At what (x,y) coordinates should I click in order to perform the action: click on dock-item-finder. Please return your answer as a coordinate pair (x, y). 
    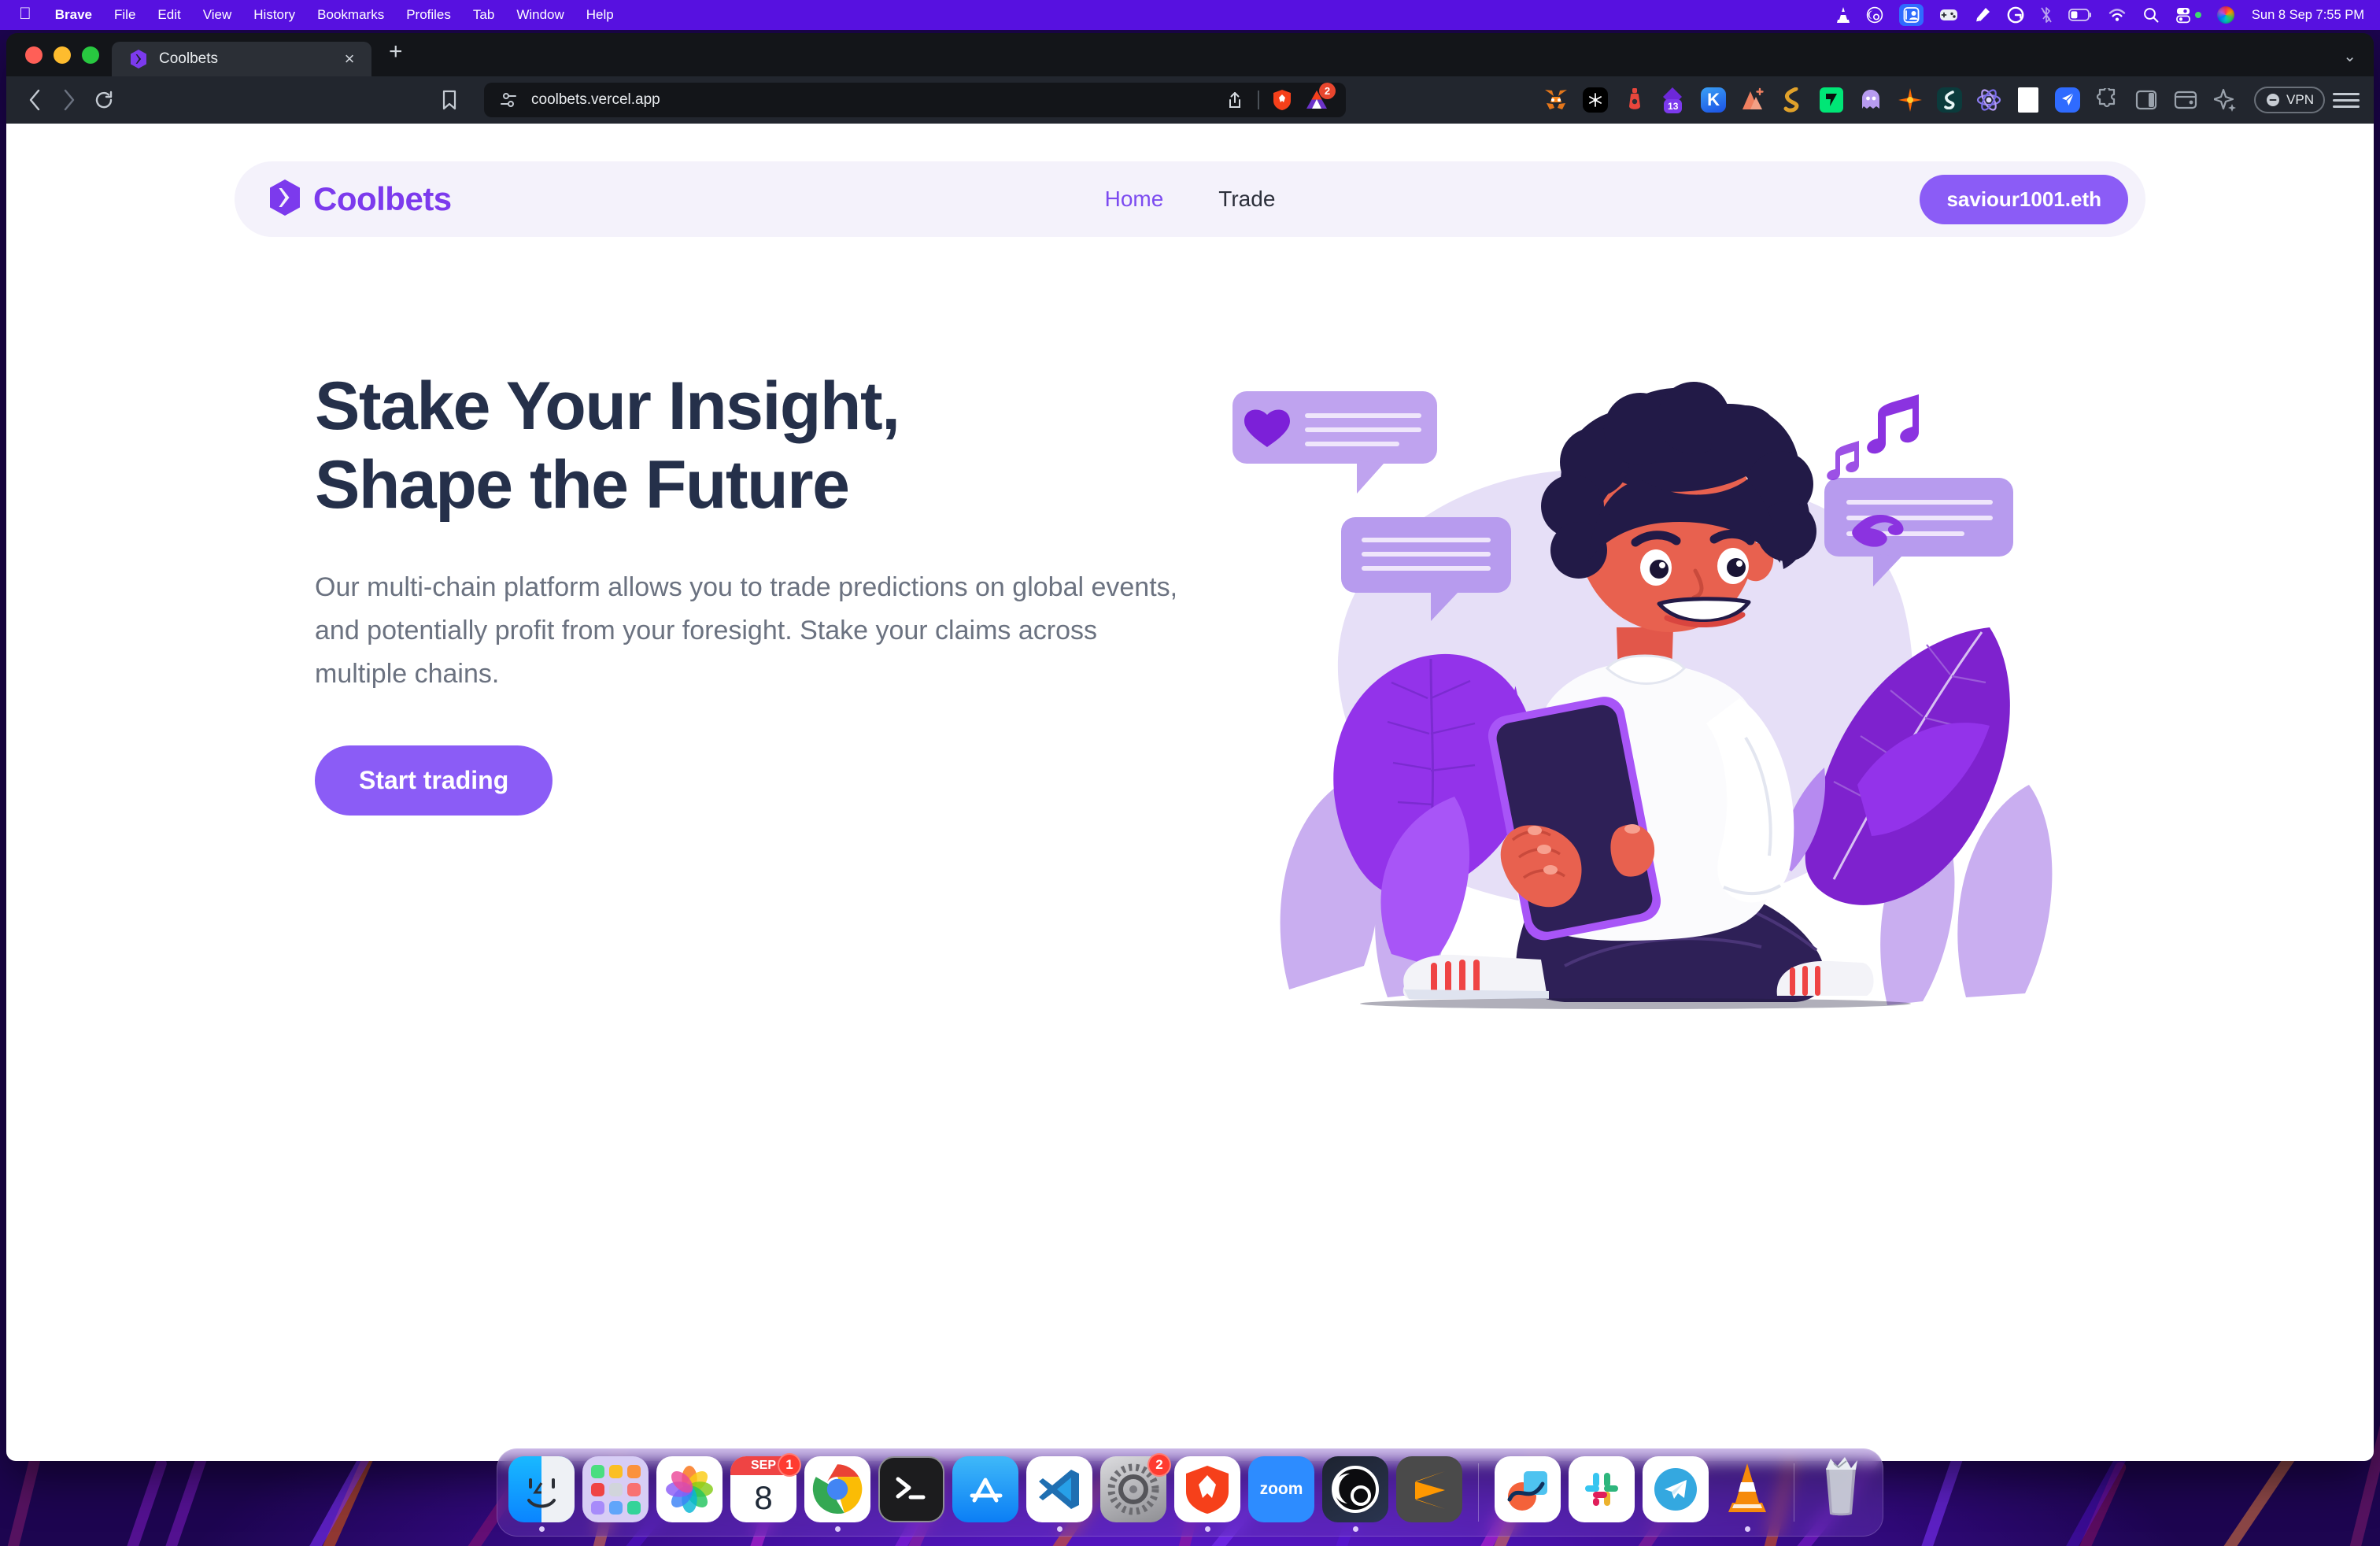
    Looking at the image, I should click on (541, 1493).